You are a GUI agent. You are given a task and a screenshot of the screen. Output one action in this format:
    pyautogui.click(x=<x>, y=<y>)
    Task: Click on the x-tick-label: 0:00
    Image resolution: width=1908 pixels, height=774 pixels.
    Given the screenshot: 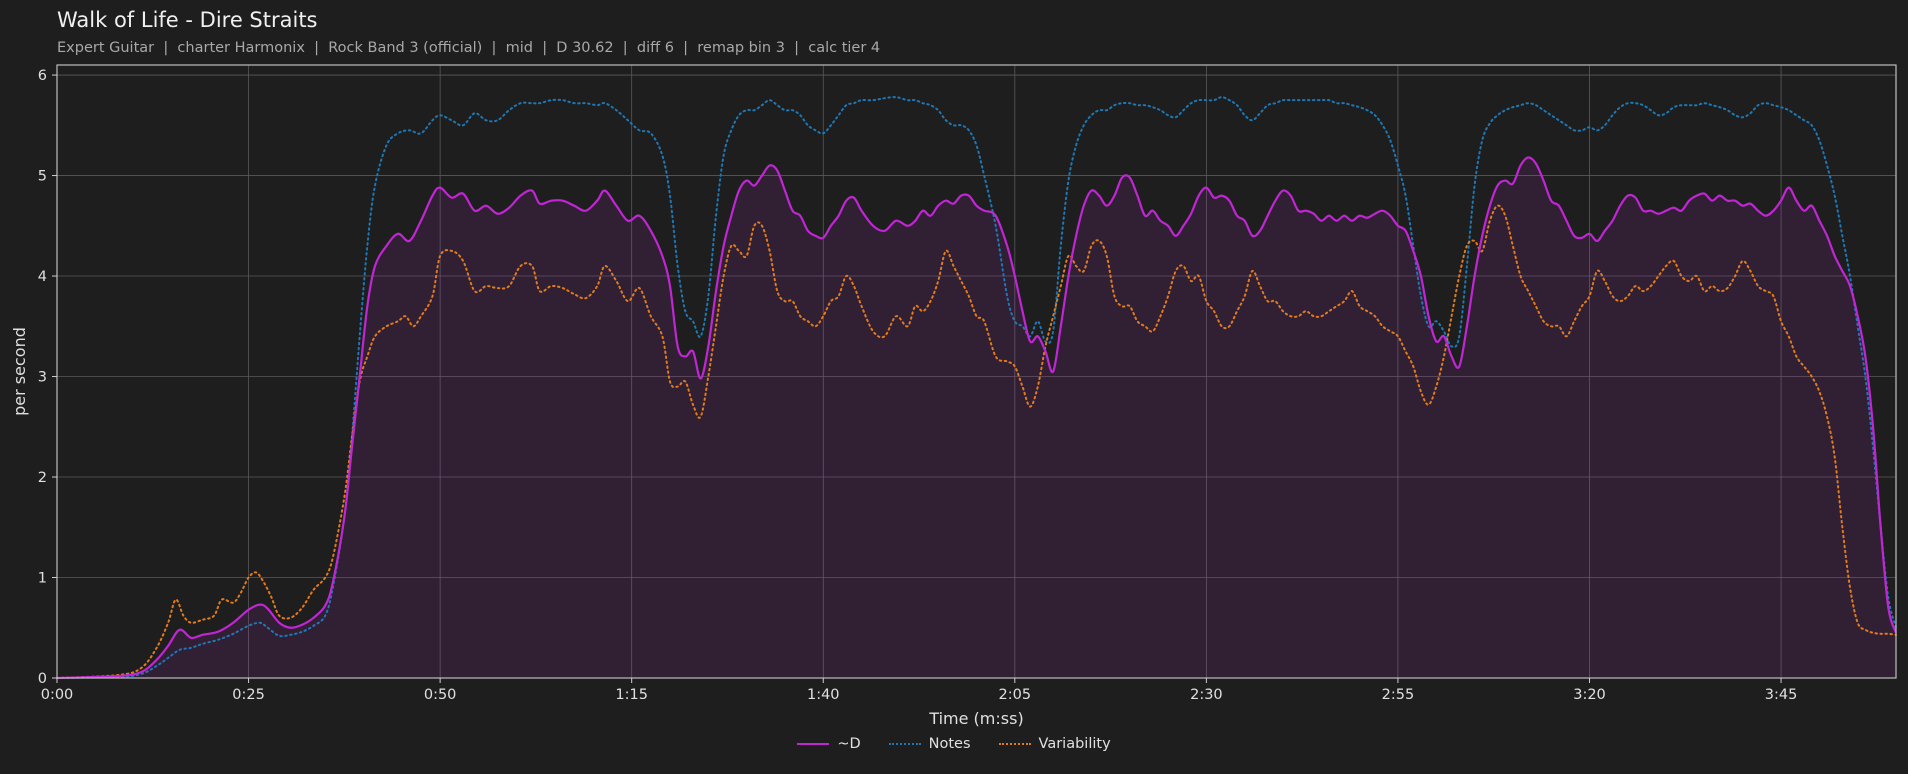 What is the action you would take?
    pyautogui.click(x=57, y=695)
    